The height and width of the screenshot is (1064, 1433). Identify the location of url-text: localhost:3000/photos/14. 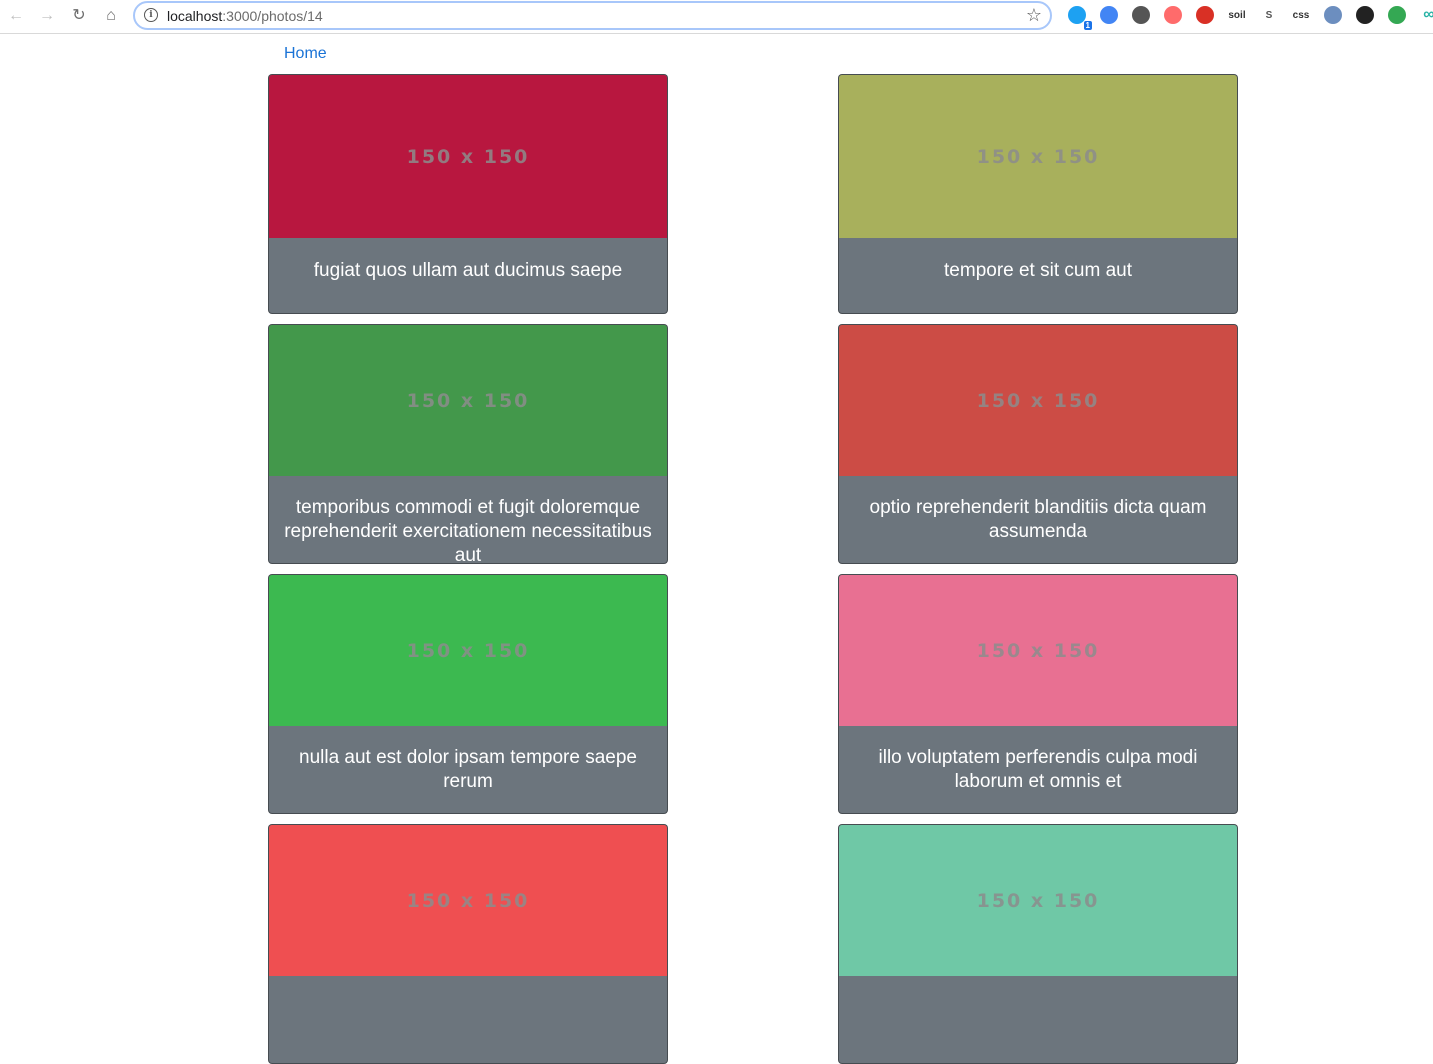
(245, 16).